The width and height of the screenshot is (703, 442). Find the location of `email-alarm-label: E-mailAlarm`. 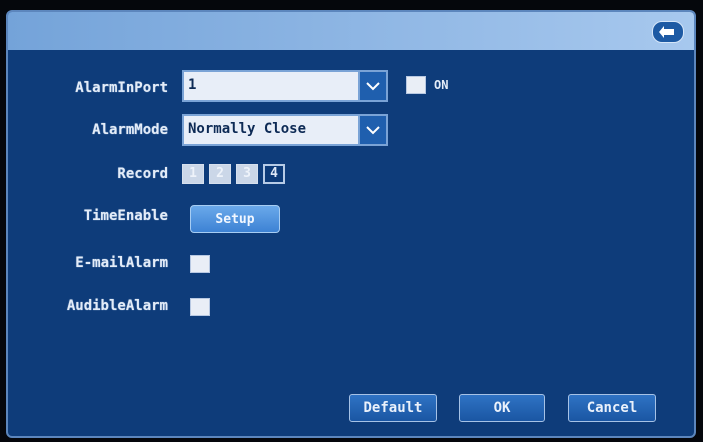

email-alarm-label: E-mailAlarm is located at coordinates (121, 263).